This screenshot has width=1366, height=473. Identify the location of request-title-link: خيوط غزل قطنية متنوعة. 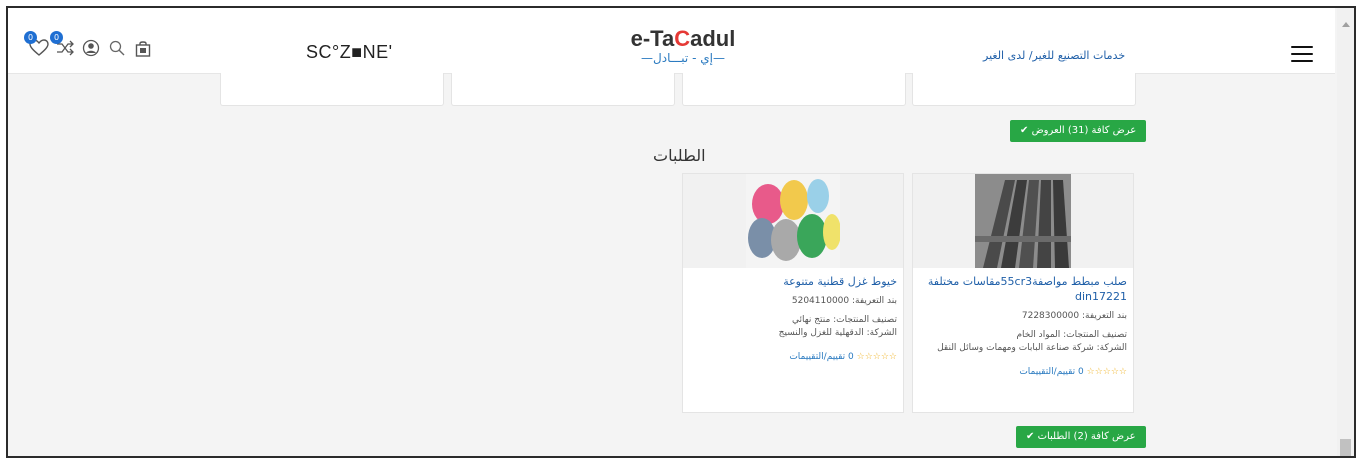
(793, 278).